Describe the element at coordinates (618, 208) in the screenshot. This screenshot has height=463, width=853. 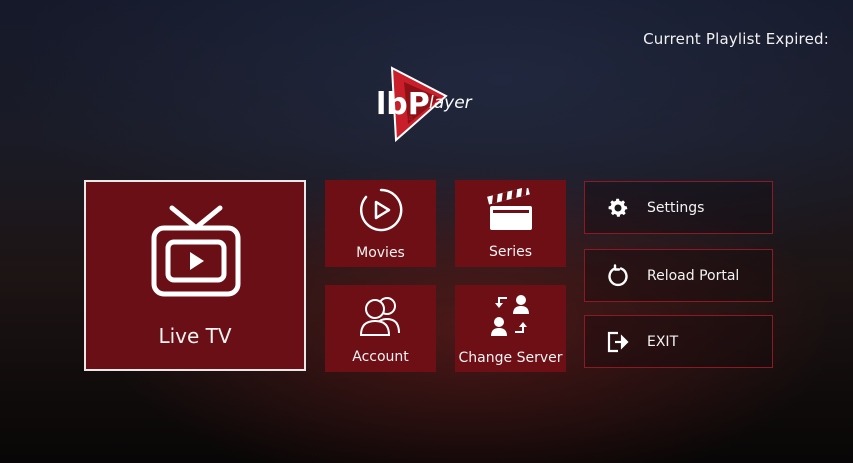
I see `gear-icon` at that location.